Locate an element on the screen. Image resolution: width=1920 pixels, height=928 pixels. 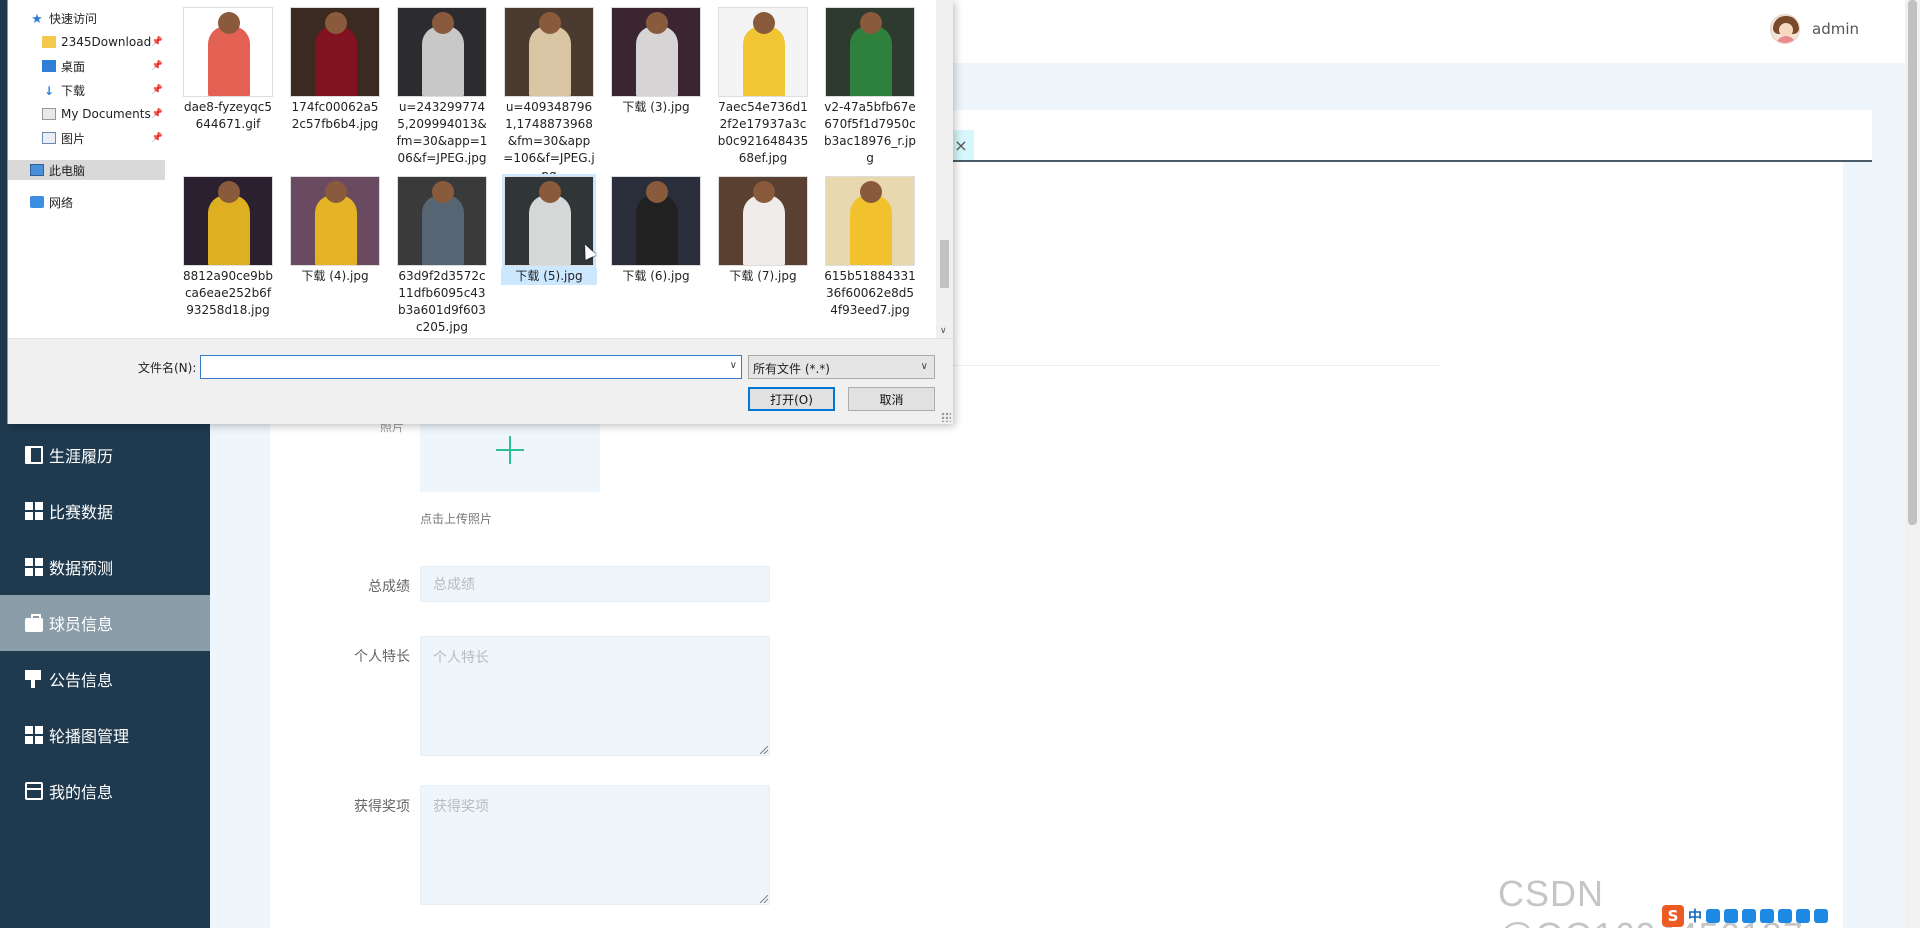
open-button: 打开(O) is located at coordinates (791, 399).